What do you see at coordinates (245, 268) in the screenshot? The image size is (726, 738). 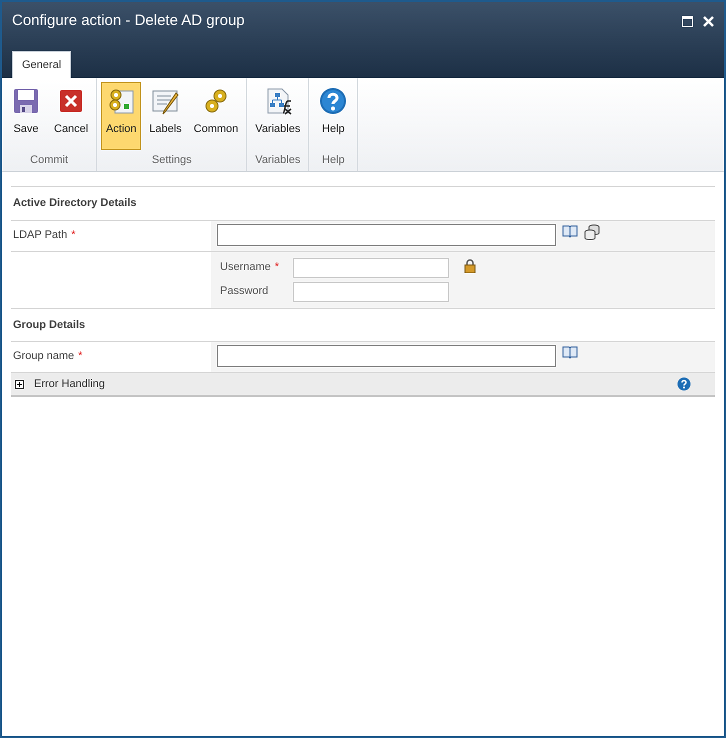 I see `field-label: Username` at bounding box center [245, 268].